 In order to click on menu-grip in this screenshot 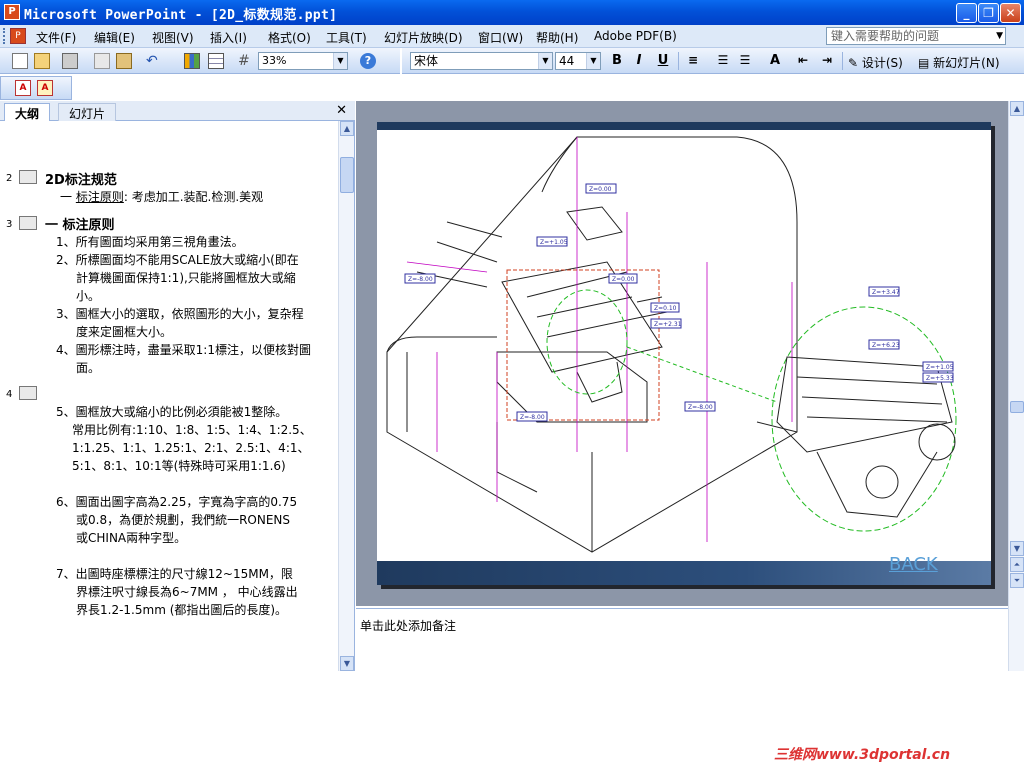, I will do `click(4, 36)`.